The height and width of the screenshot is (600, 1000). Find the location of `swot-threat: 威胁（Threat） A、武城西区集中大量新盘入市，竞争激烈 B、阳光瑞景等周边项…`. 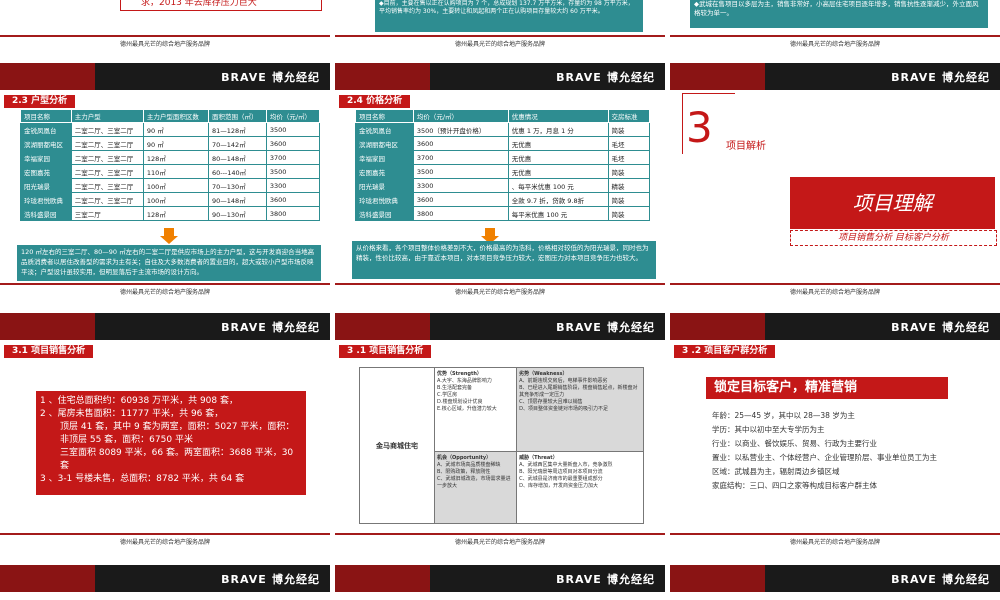

swot-threat: 威胁（Threat） A、武城西区集中大量新盘入市，竞争激烈 B、阳光瑞景等周边项… is located at coordinates (580, 487).